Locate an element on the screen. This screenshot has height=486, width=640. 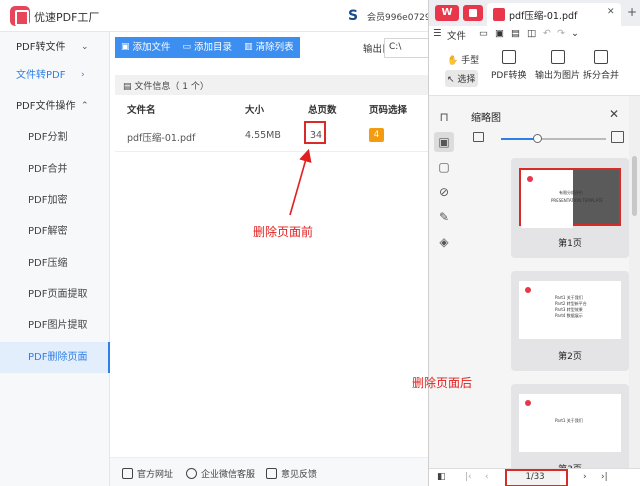
thumbnail-page-3: Part1 关于我们 第3页 is located at coordinates (570, 429).